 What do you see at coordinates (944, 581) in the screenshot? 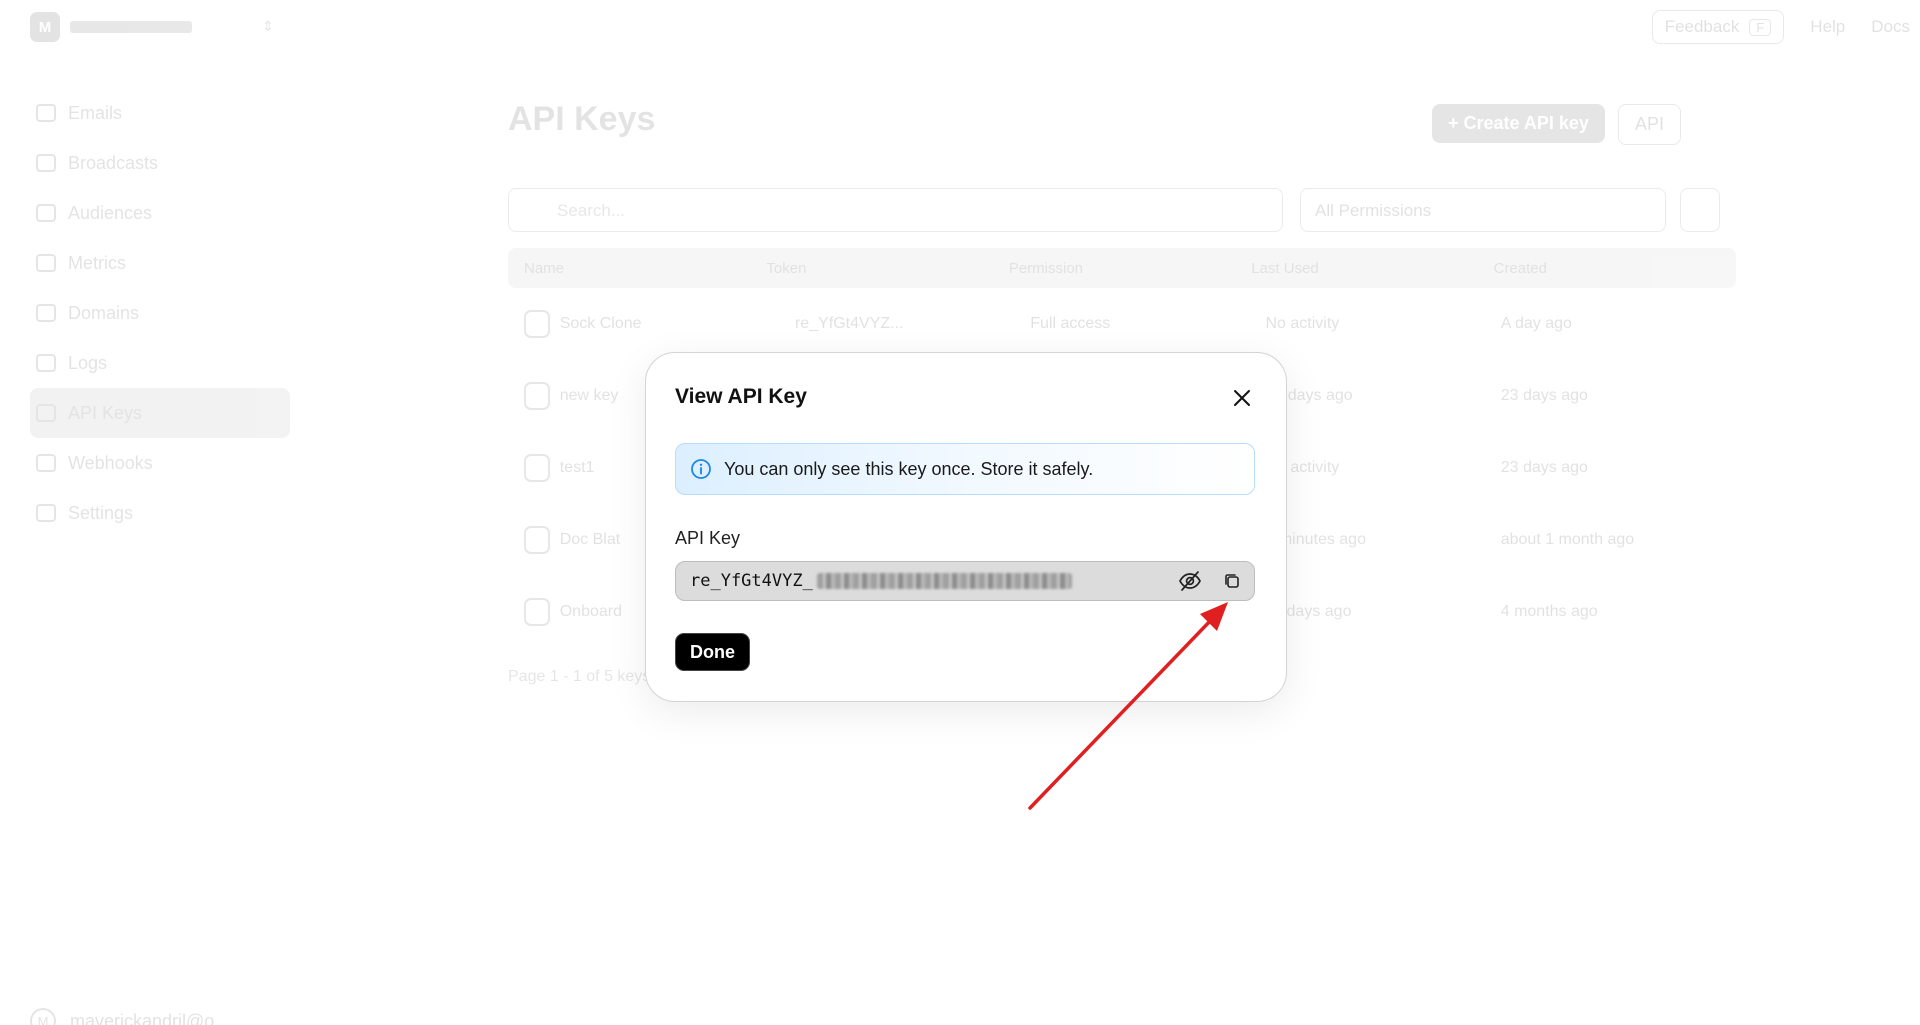
I see `api-key-redacted` at bounding box center [944, 581].